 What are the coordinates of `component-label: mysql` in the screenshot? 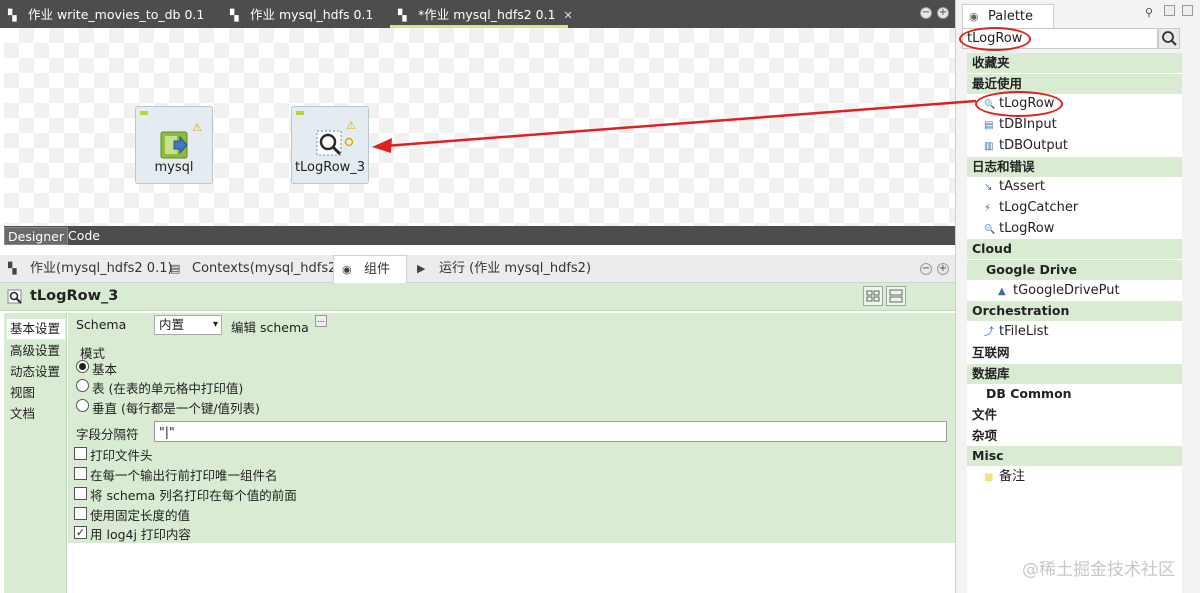 It's located at (174, 167).